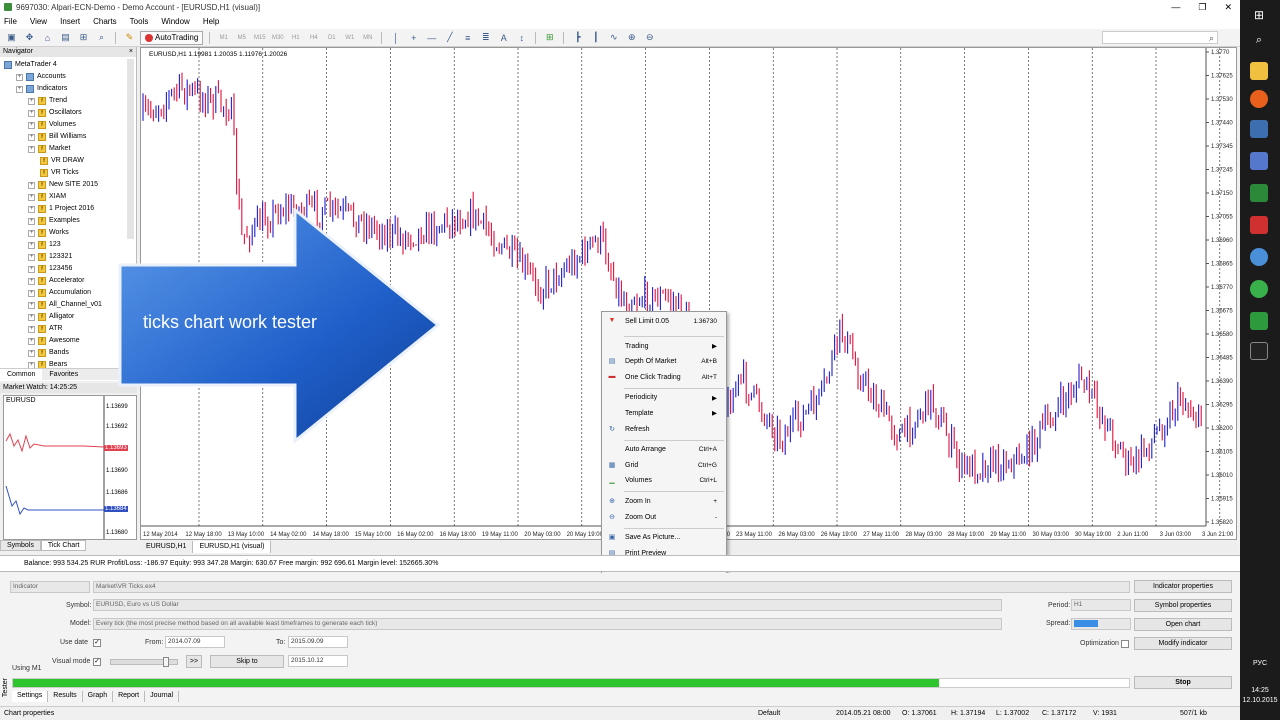  Describe the element at coordinates (277, 38) in the screenshot. I see `tf-m30: M30` at that location.